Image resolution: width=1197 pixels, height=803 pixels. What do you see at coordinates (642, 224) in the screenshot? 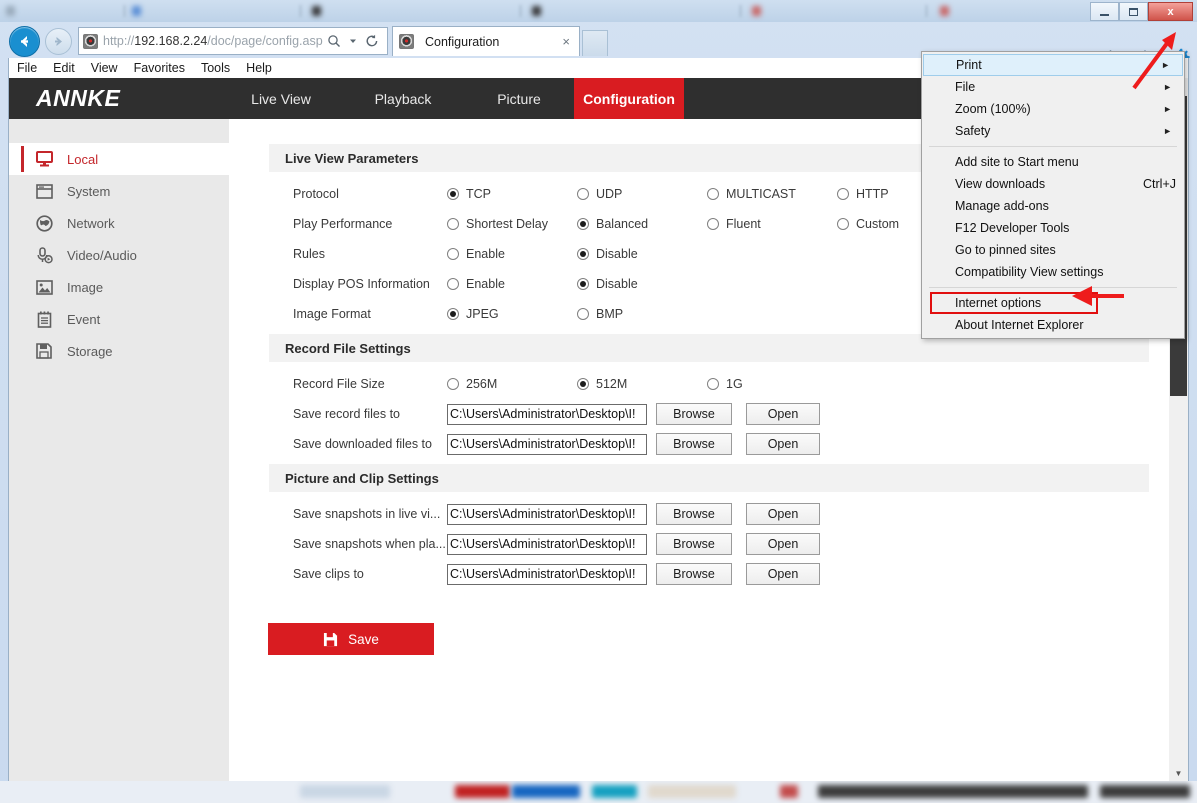
I see `radio-perf-balanced: Balanced` at bounding box center [642, 224].